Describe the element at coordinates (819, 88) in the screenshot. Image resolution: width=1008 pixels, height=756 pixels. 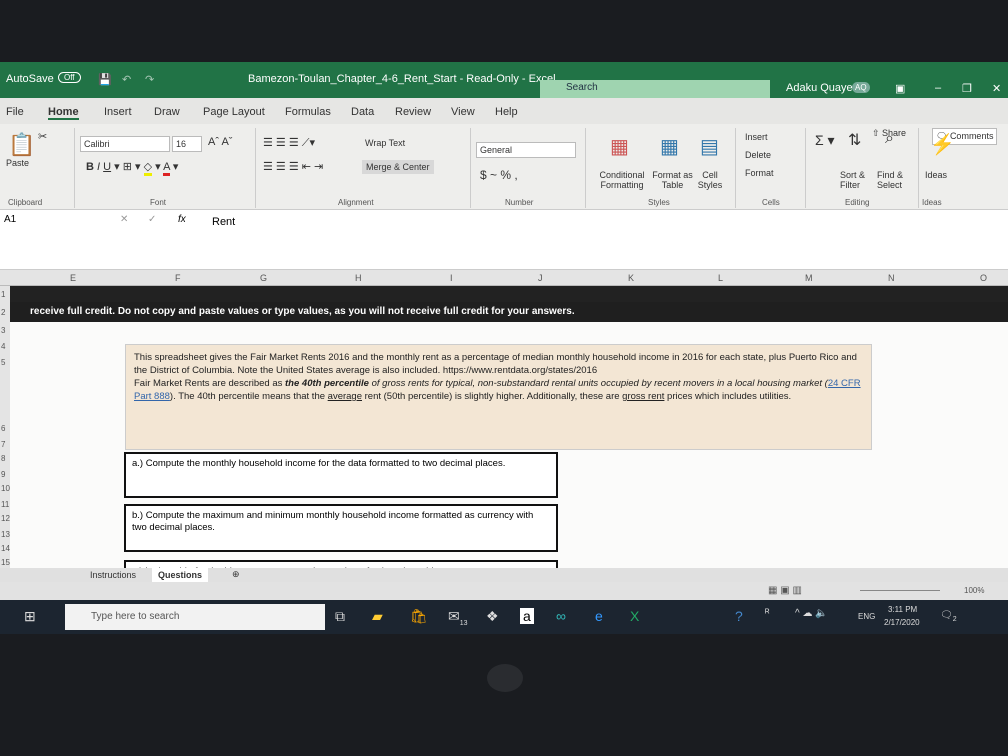
I see `user-name: Adaku Quaye` at that location.